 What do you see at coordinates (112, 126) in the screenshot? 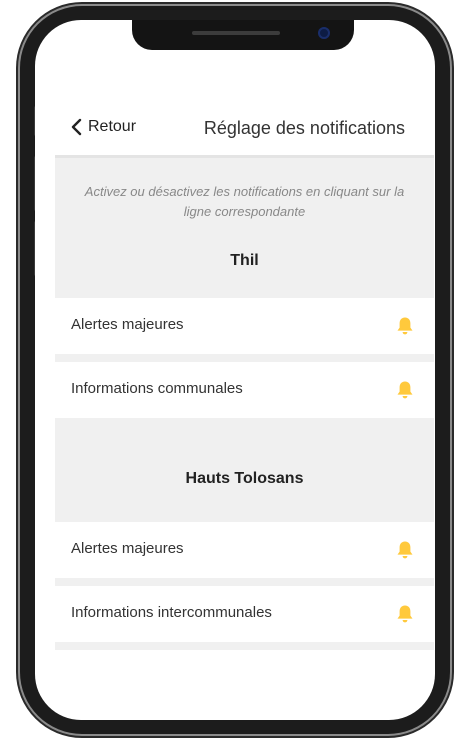
I see `back-label: Retour` at bounding box center [112, 126].